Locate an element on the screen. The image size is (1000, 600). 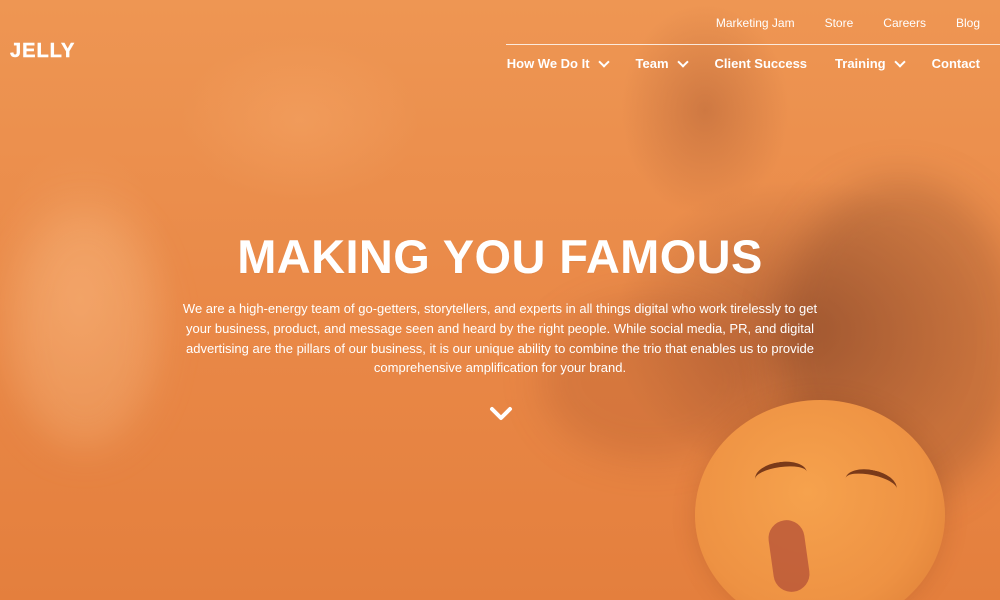
nav-label: Team is located at coordinates (652, 63).